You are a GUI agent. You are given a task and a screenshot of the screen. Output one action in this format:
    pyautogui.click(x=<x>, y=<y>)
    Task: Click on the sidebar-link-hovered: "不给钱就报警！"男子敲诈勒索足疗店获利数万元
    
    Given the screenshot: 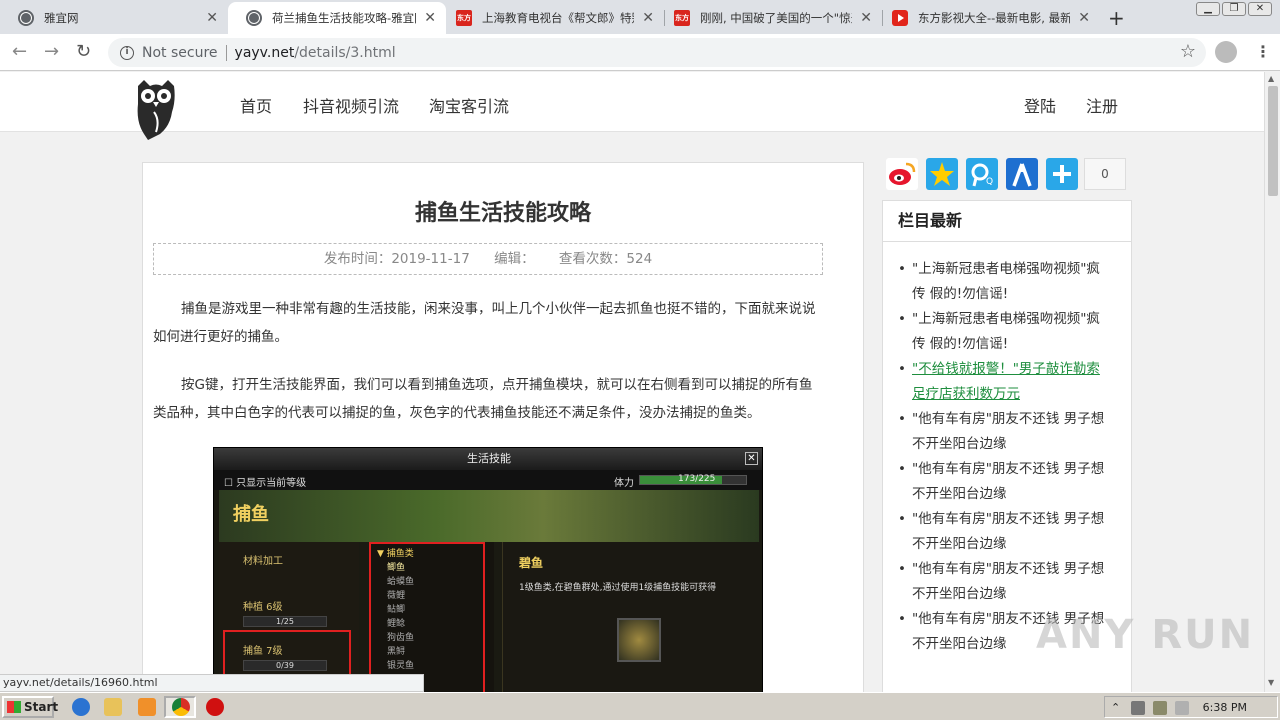 What is the action you would take?
    pyautogui.click(x=1005, y=382)
    